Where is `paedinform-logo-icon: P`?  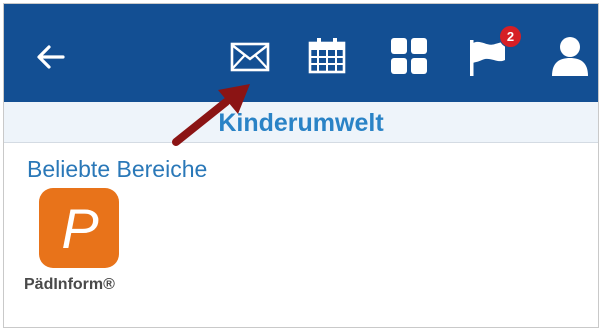
paedinform-logo-icon: P is located at coordinates (79, 228).